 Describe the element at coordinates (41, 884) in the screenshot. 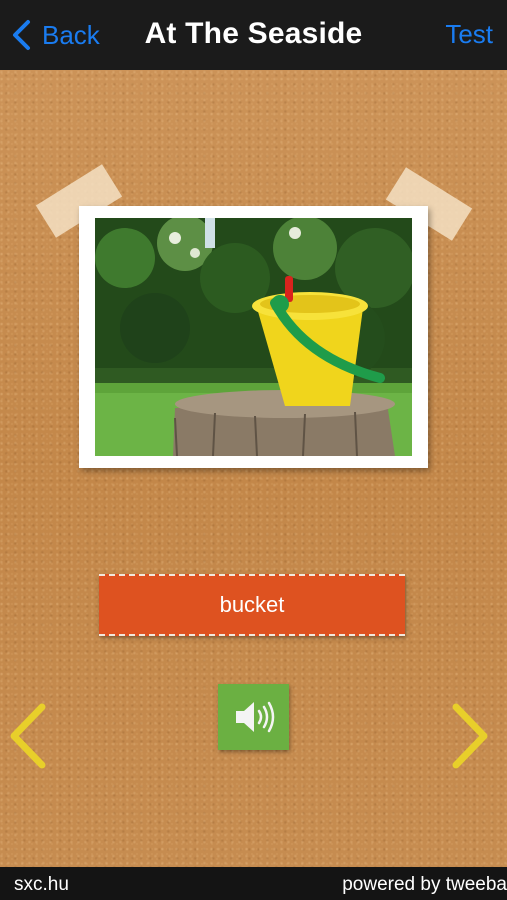

I see `image-credit: sxc.hu` at that location.